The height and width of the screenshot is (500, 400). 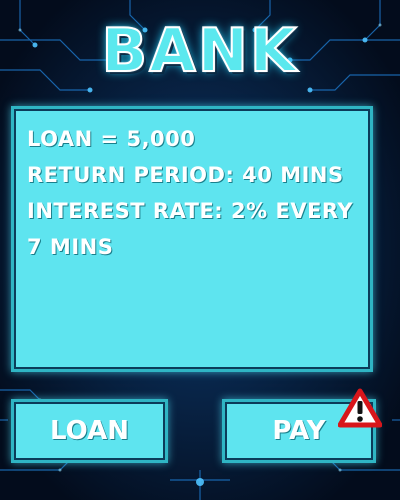 What do you see at coordinates (190, 229) in the screenshot?
I see `interest-rate-text: INTEREST RATE: 2% EVERY 7 MINS` at bounding box center [190, 229].